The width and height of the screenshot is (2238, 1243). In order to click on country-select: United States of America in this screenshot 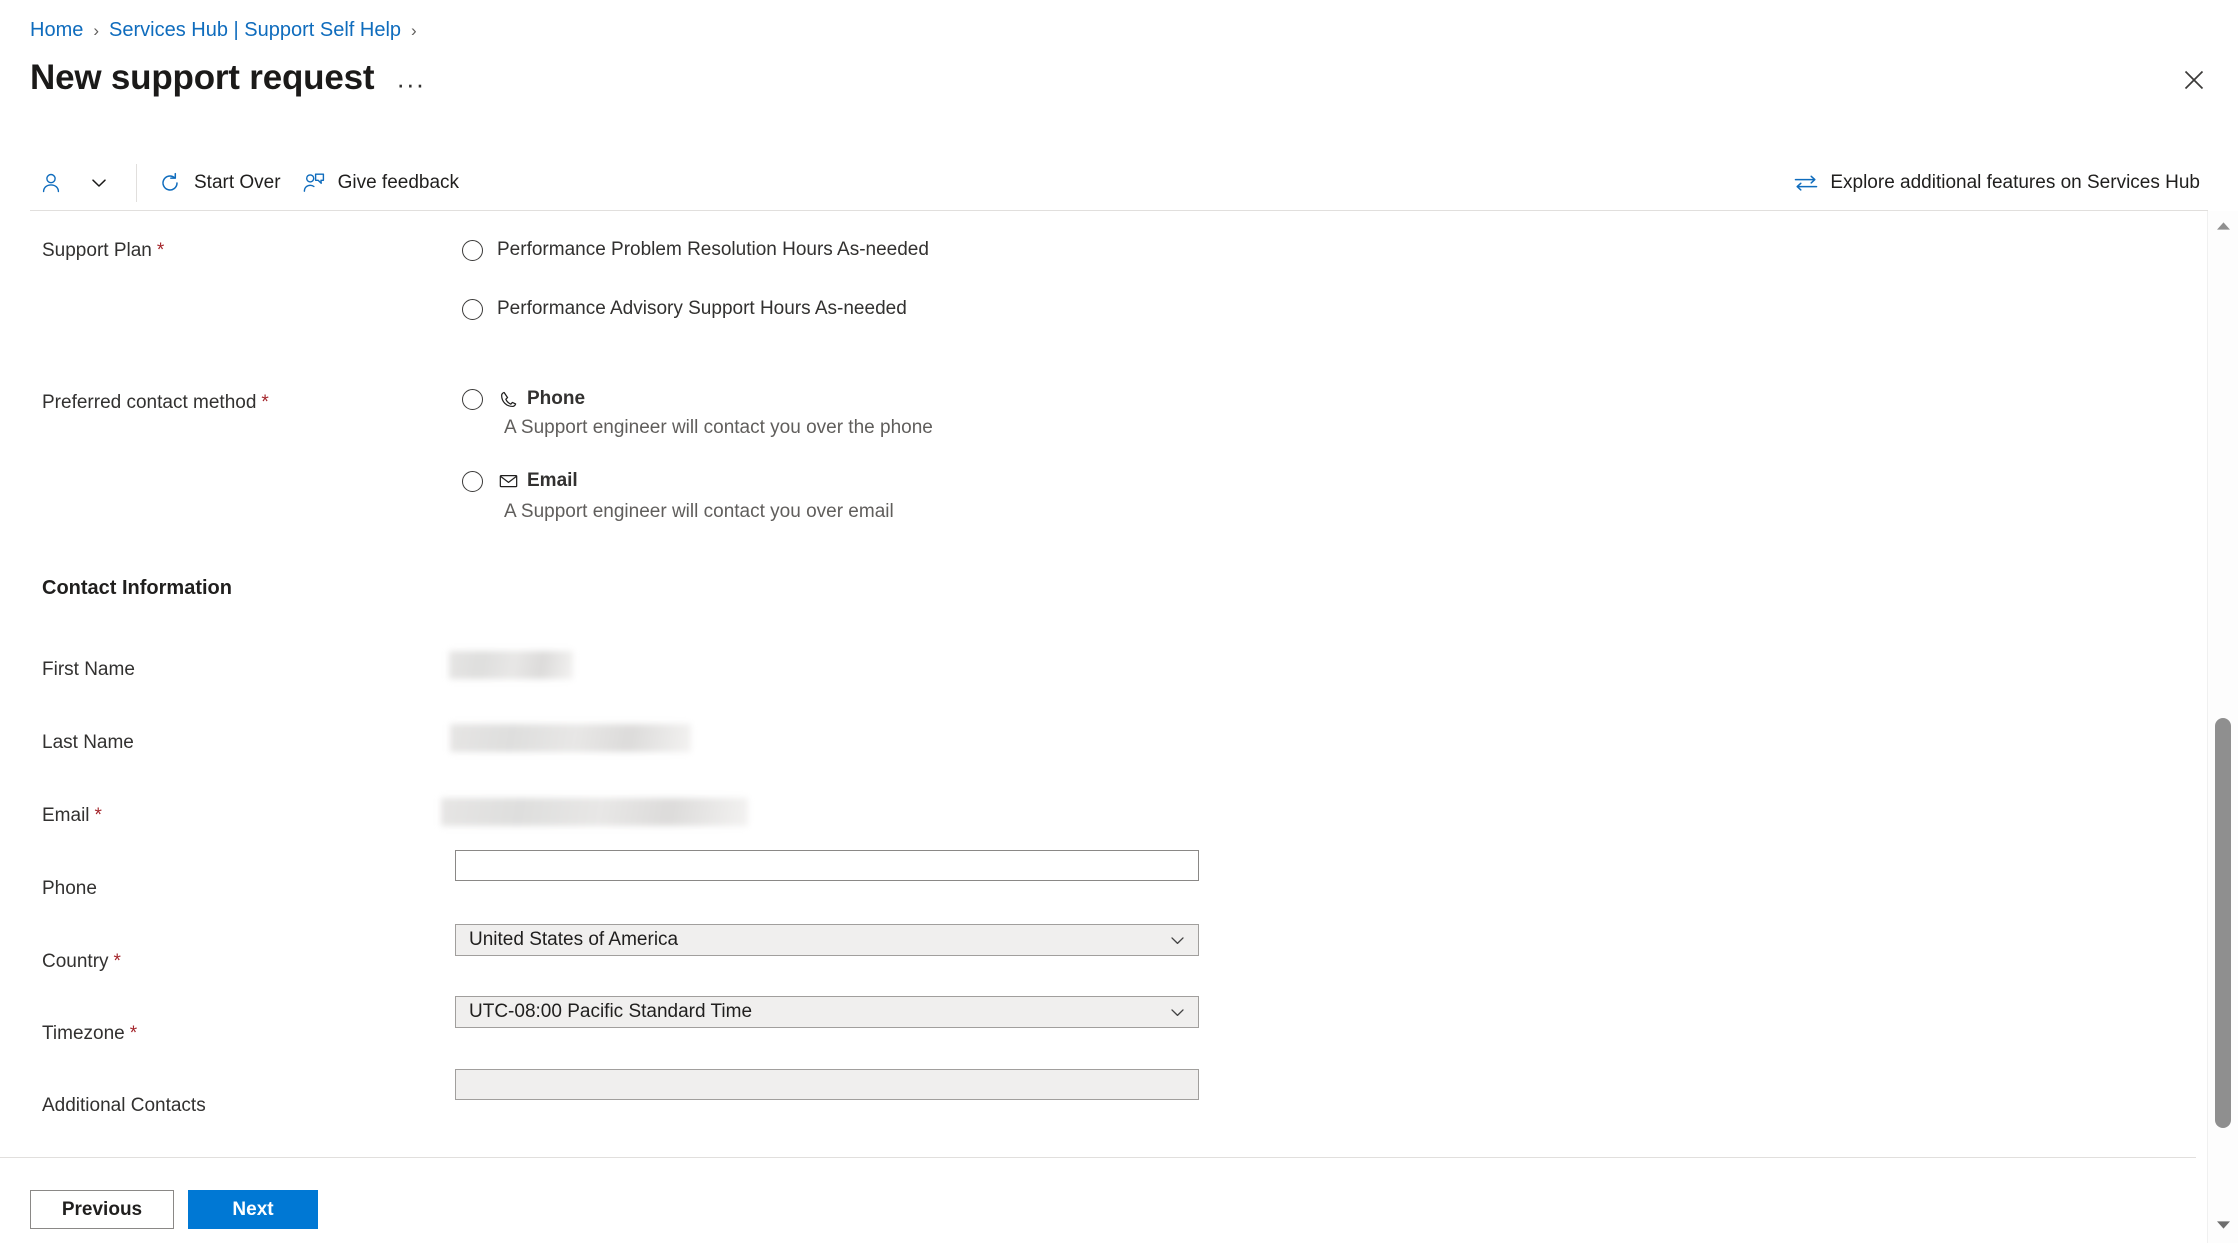, I will do `click(827, 940)`.